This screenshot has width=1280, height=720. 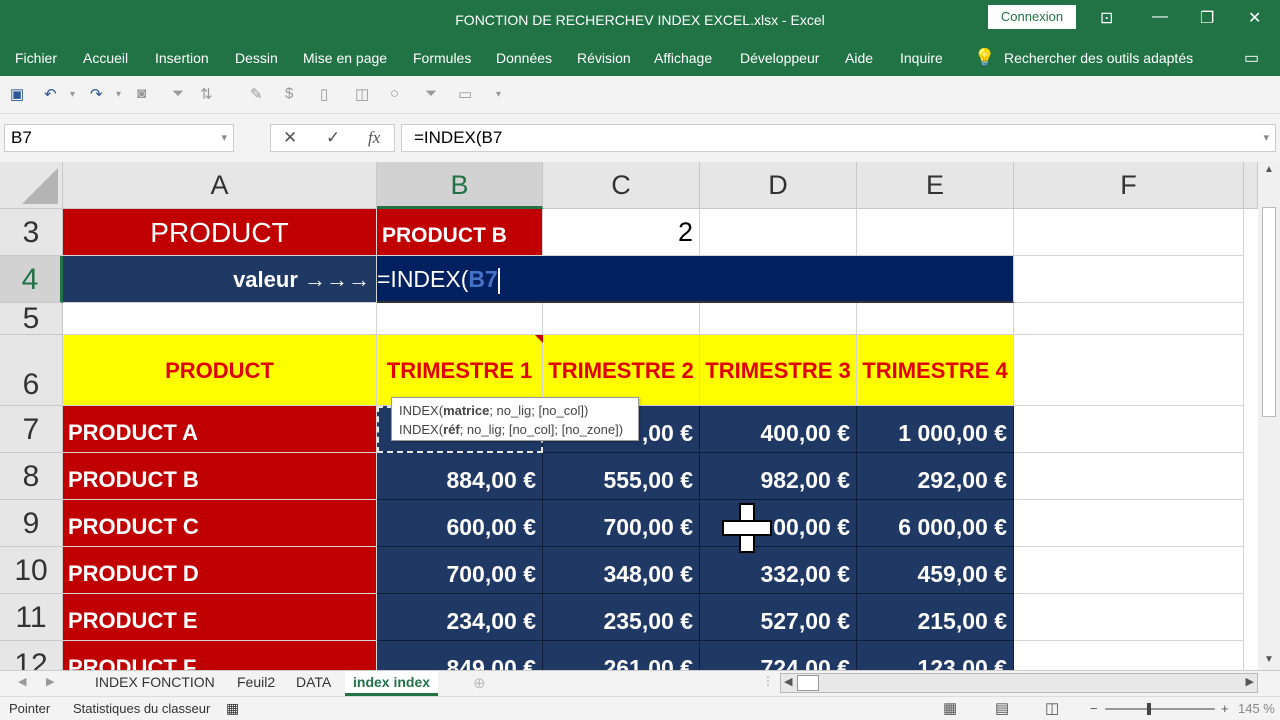 What do you see at coordinates (220, 185) in the screenshot?
I see `column-header-a: A` at bounding box center [220, 185].